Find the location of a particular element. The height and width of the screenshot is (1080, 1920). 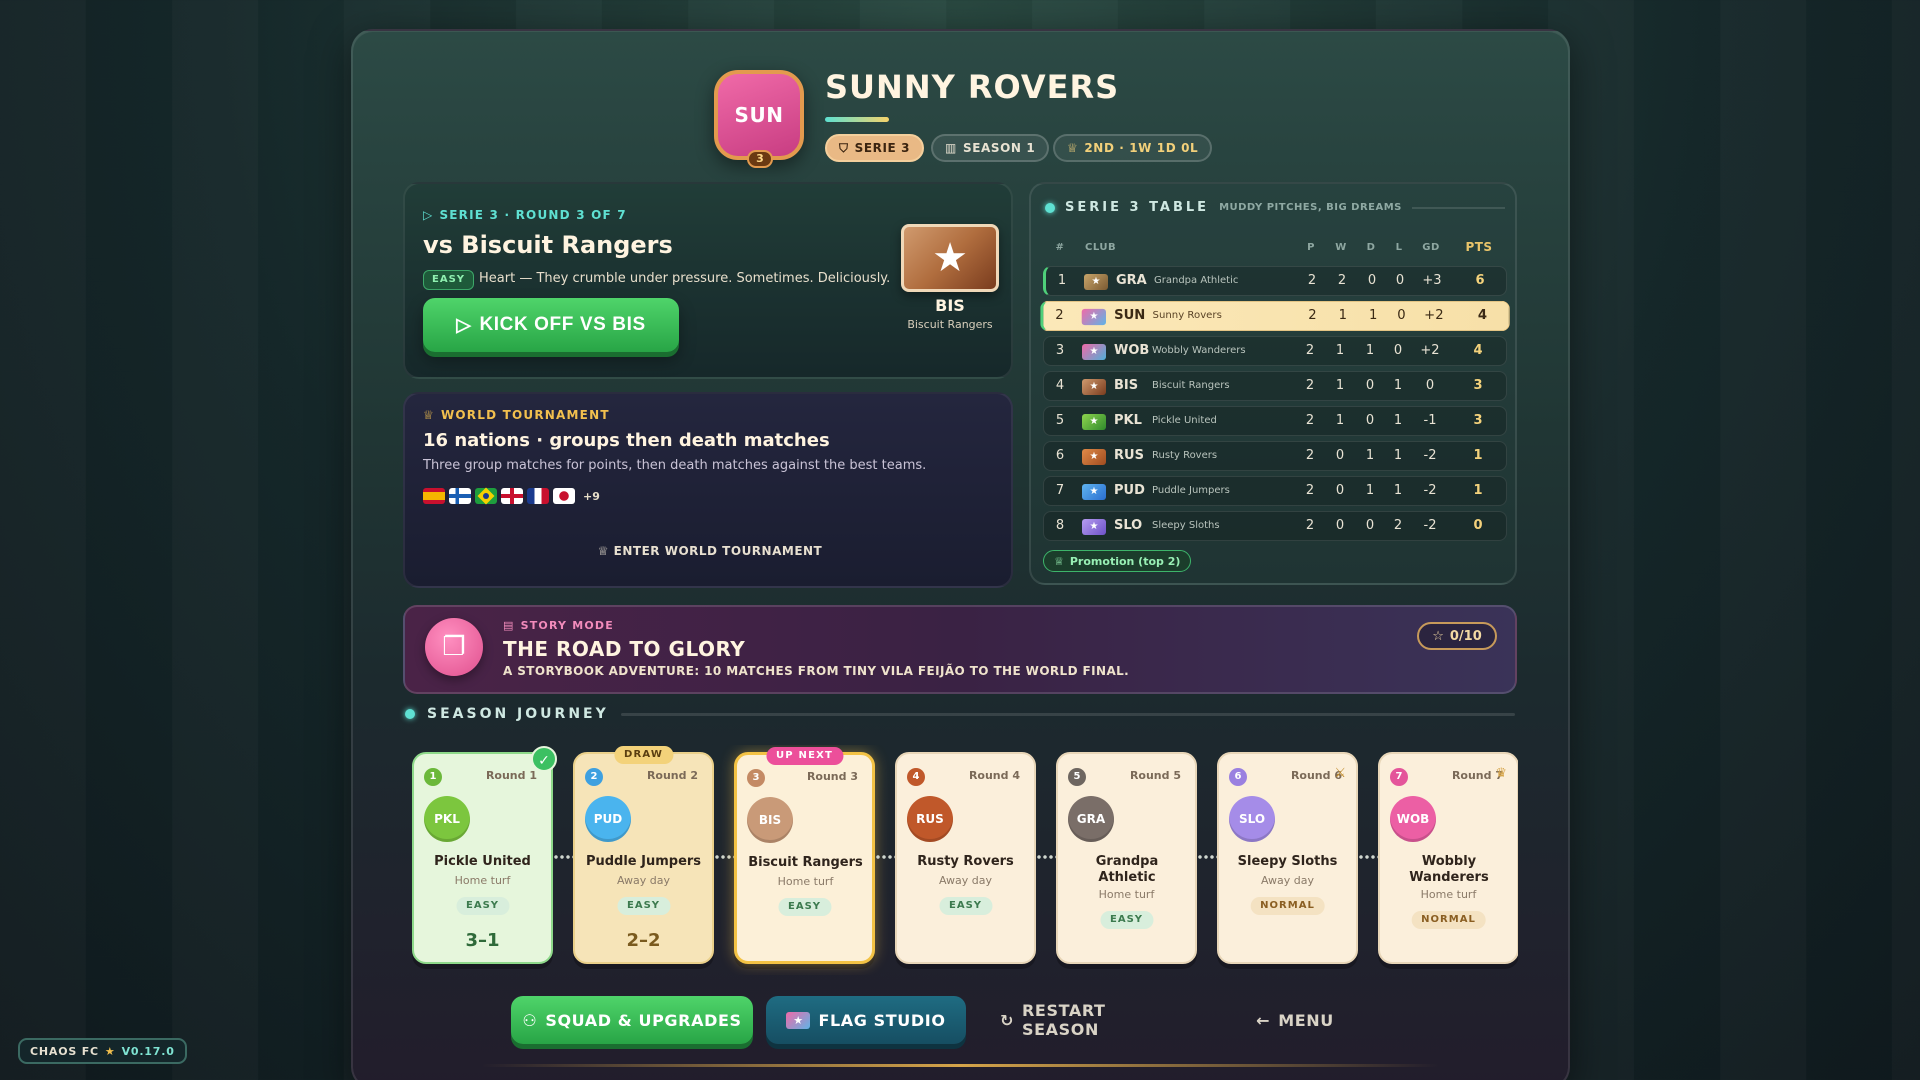

crest-level-badge: 3 is located at coordinates (760, 159).